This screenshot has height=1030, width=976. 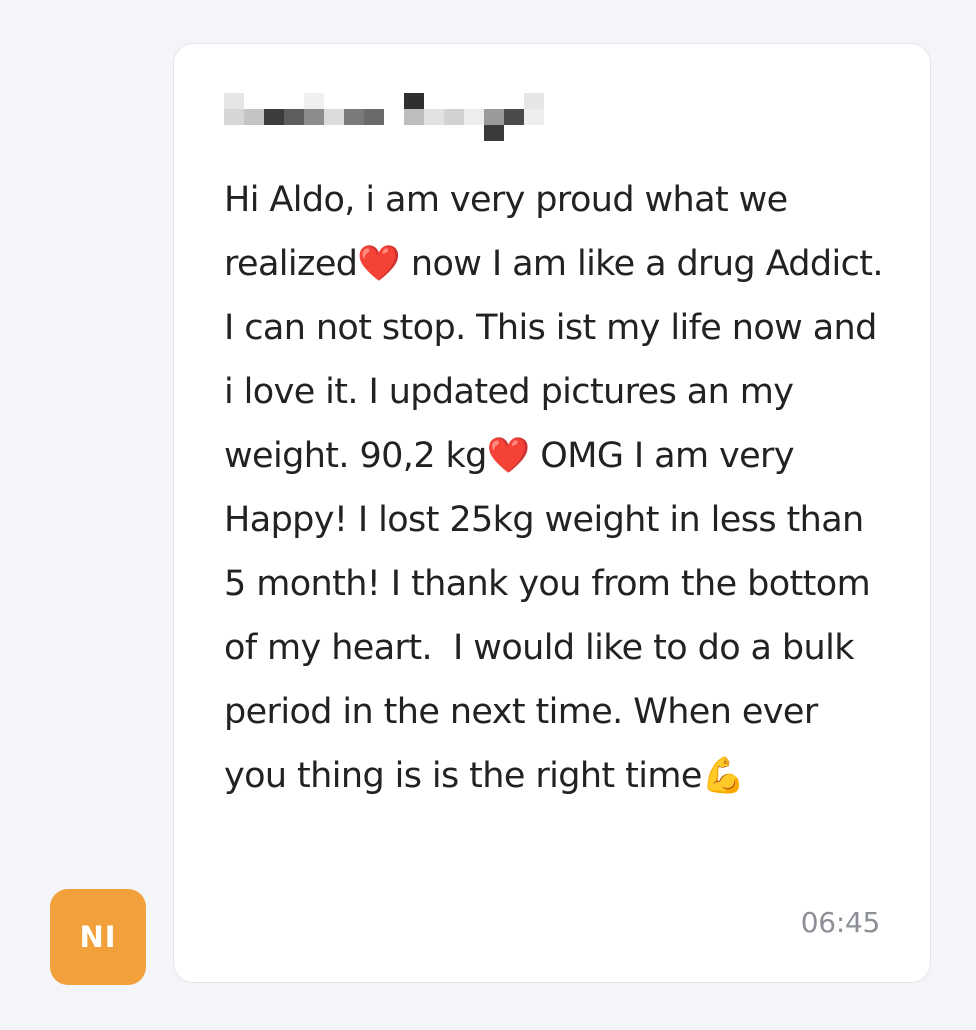 What do you see at coordinates (98, 937) in the screenshot?
I see `sender-avatar: NI` at bounding box center [98, 937].